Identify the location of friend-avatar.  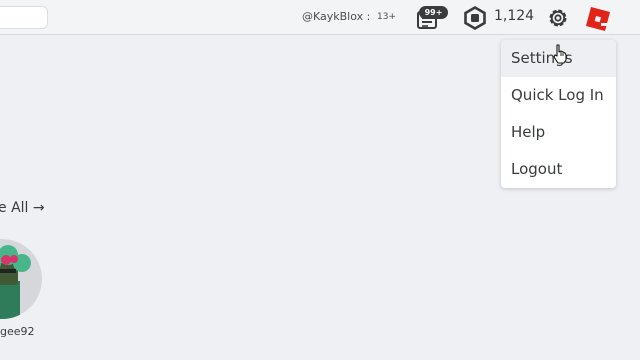
(21, 279).